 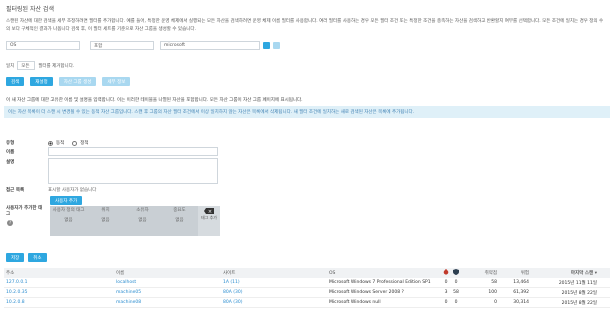 What do you see at coordinates (10, 143) in the screenshot?
I see `type-label: 유형` at bounding box center [10, 143].